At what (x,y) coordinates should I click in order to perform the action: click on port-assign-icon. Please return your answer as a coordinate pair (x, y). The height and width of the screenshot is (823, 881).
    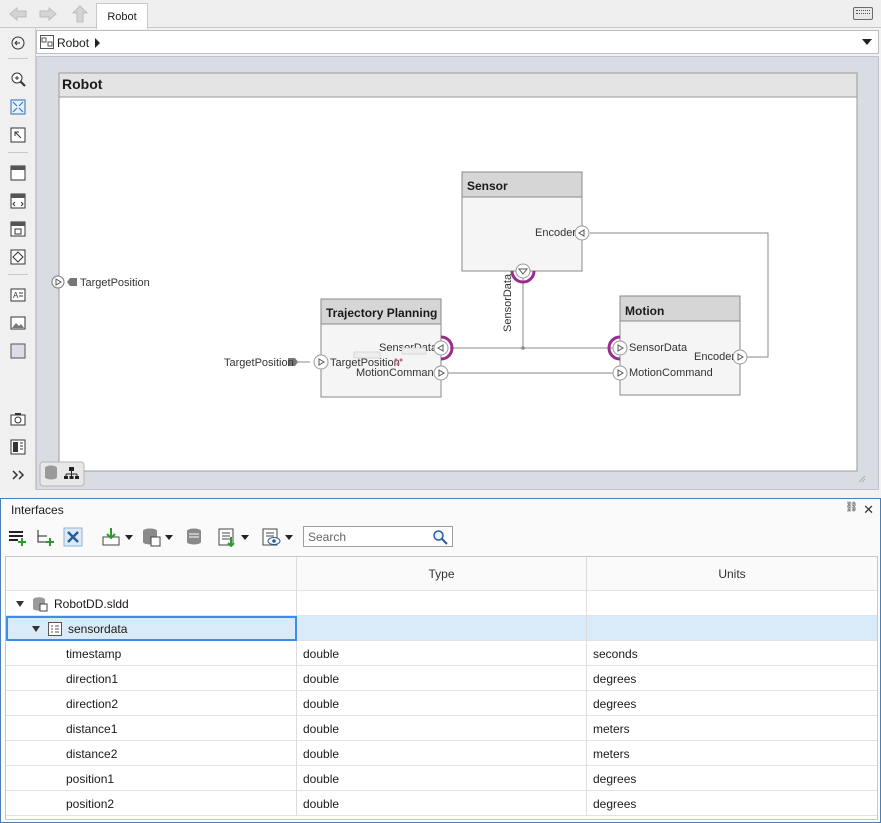
    Looking at the image, I should click on (226, 537).